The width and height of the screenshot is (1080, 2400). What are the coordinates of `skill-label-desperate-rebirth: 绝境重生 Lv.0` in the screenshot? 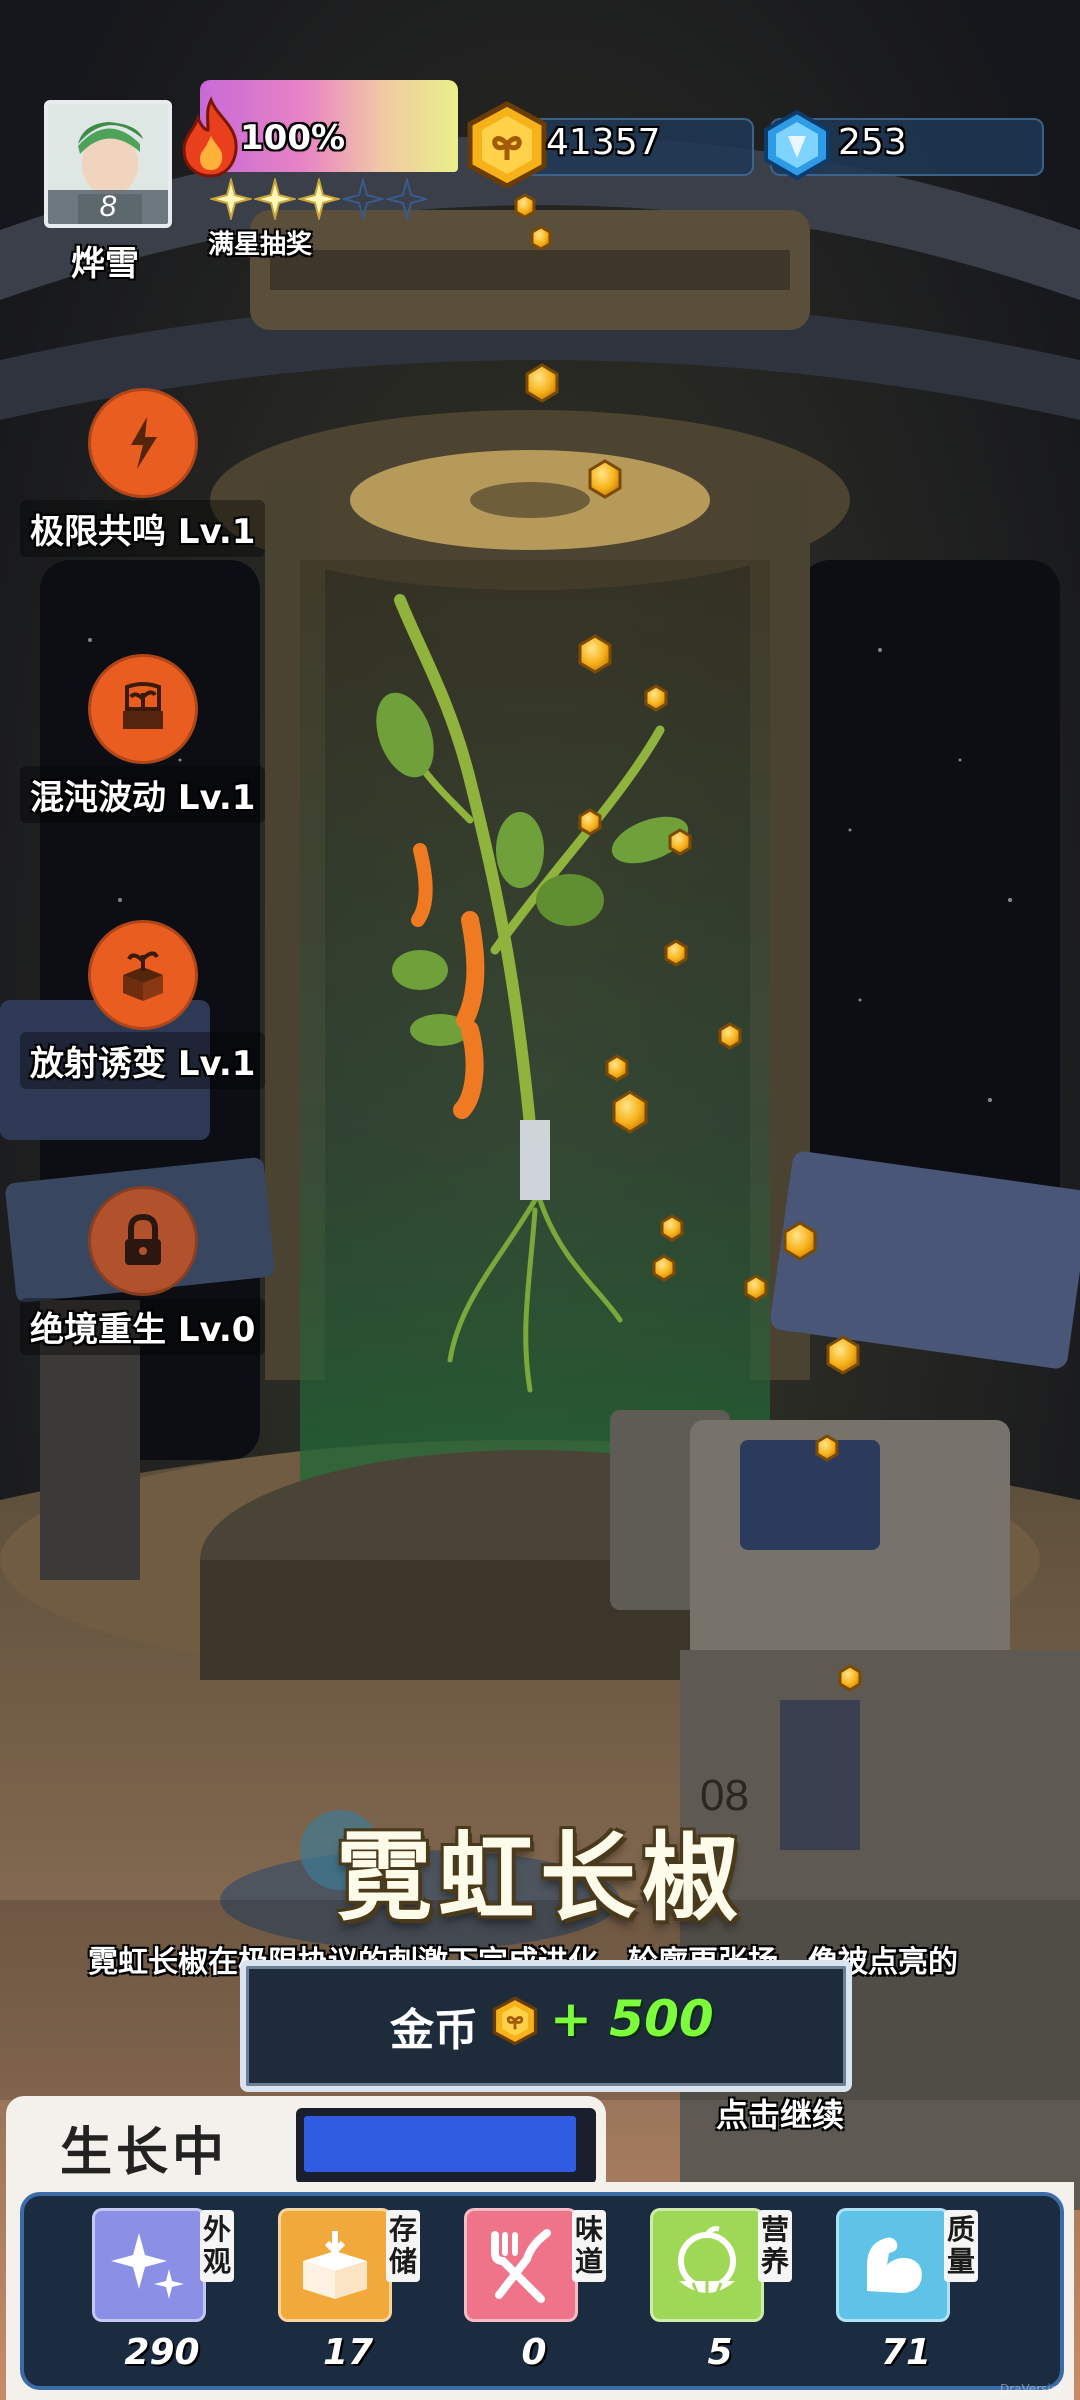 It's located at (143, 1326).